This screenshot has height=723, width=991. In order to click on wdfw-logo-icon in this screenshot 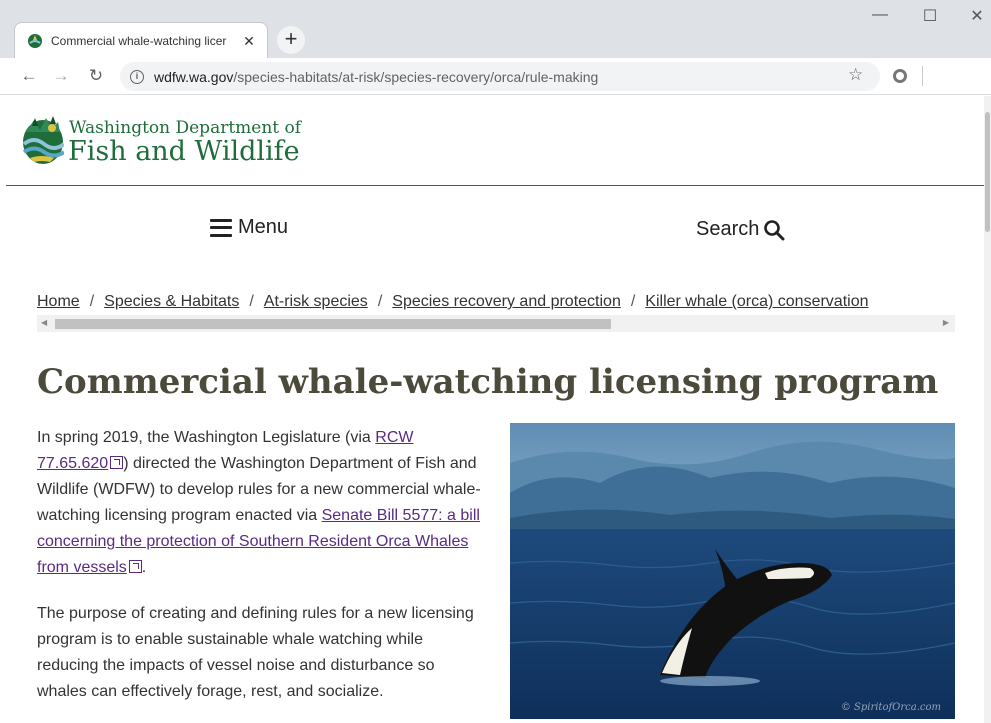, I will do `click(43, 140)`.